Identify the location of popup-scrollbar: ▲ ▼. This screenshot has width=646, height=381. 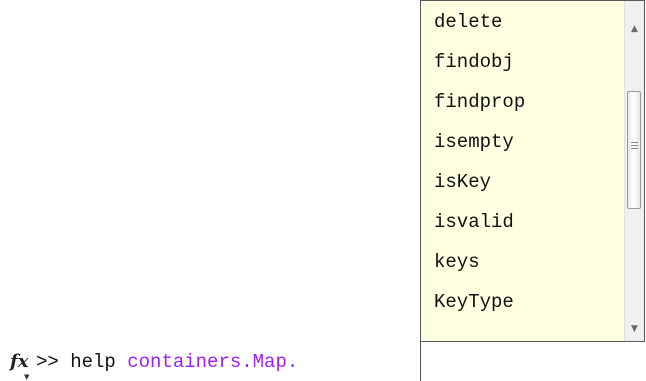
(634, 171).